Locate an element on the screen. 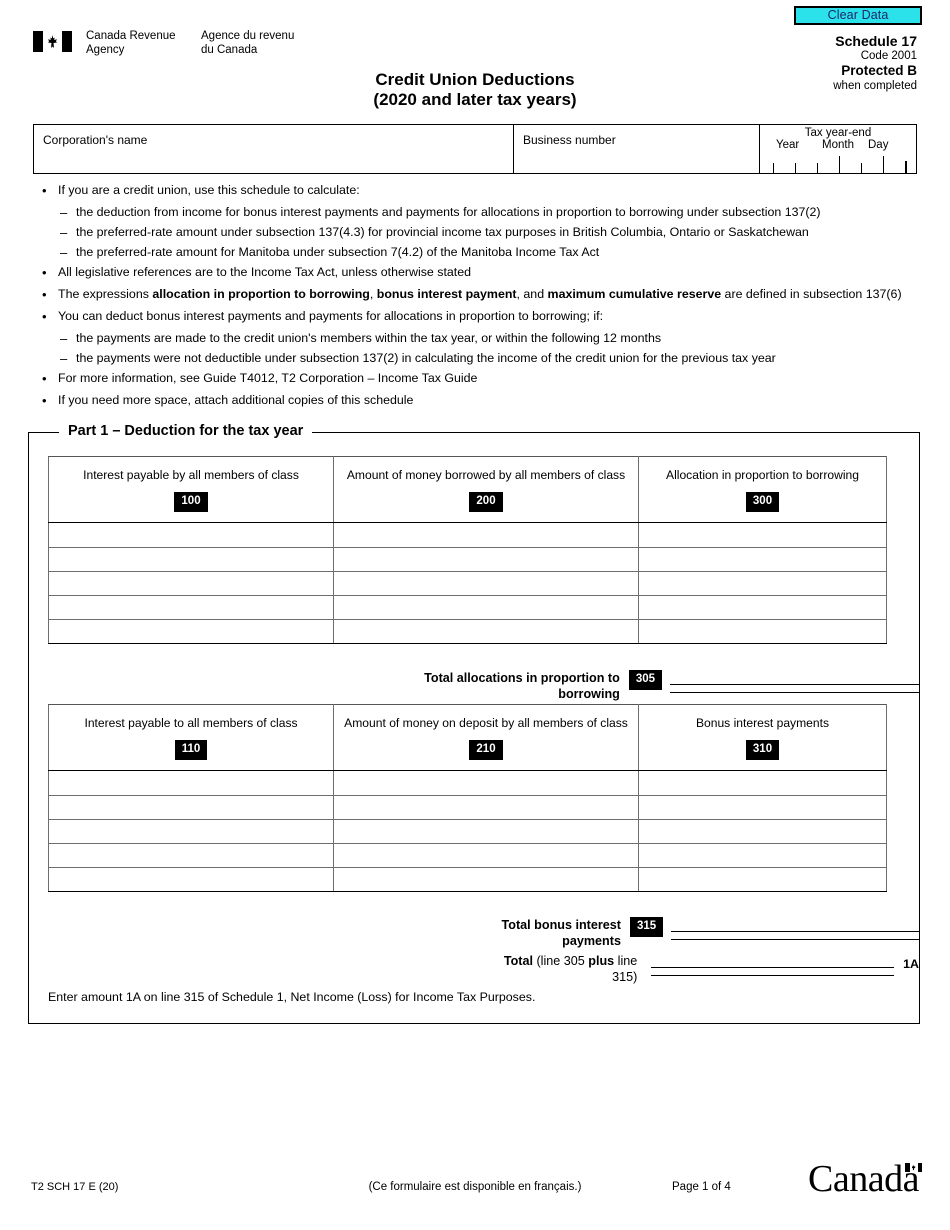 This screenshot has height=1230, width=950. title-line-1: Credit Union Deductions is located at coordinates (475, 79).